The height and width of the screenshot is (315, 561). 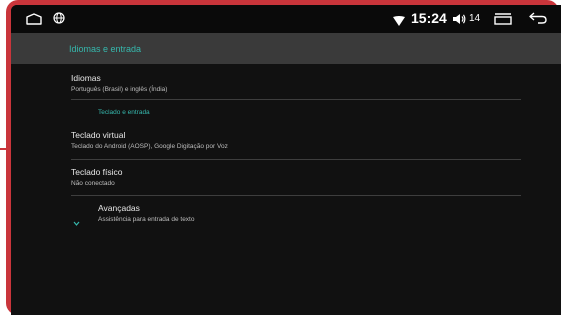 What do you see at coordinates (119, 208) in the screenshot?
I see `item-title: Avançadas` at bounding box center [119, 208].